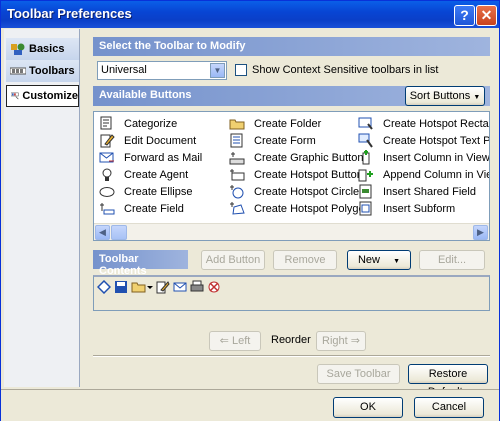 The image size is (500, 421). Describe the element at coordinates (237, 175) in the screenshot. I see `hotspot-button-icon` at that location.